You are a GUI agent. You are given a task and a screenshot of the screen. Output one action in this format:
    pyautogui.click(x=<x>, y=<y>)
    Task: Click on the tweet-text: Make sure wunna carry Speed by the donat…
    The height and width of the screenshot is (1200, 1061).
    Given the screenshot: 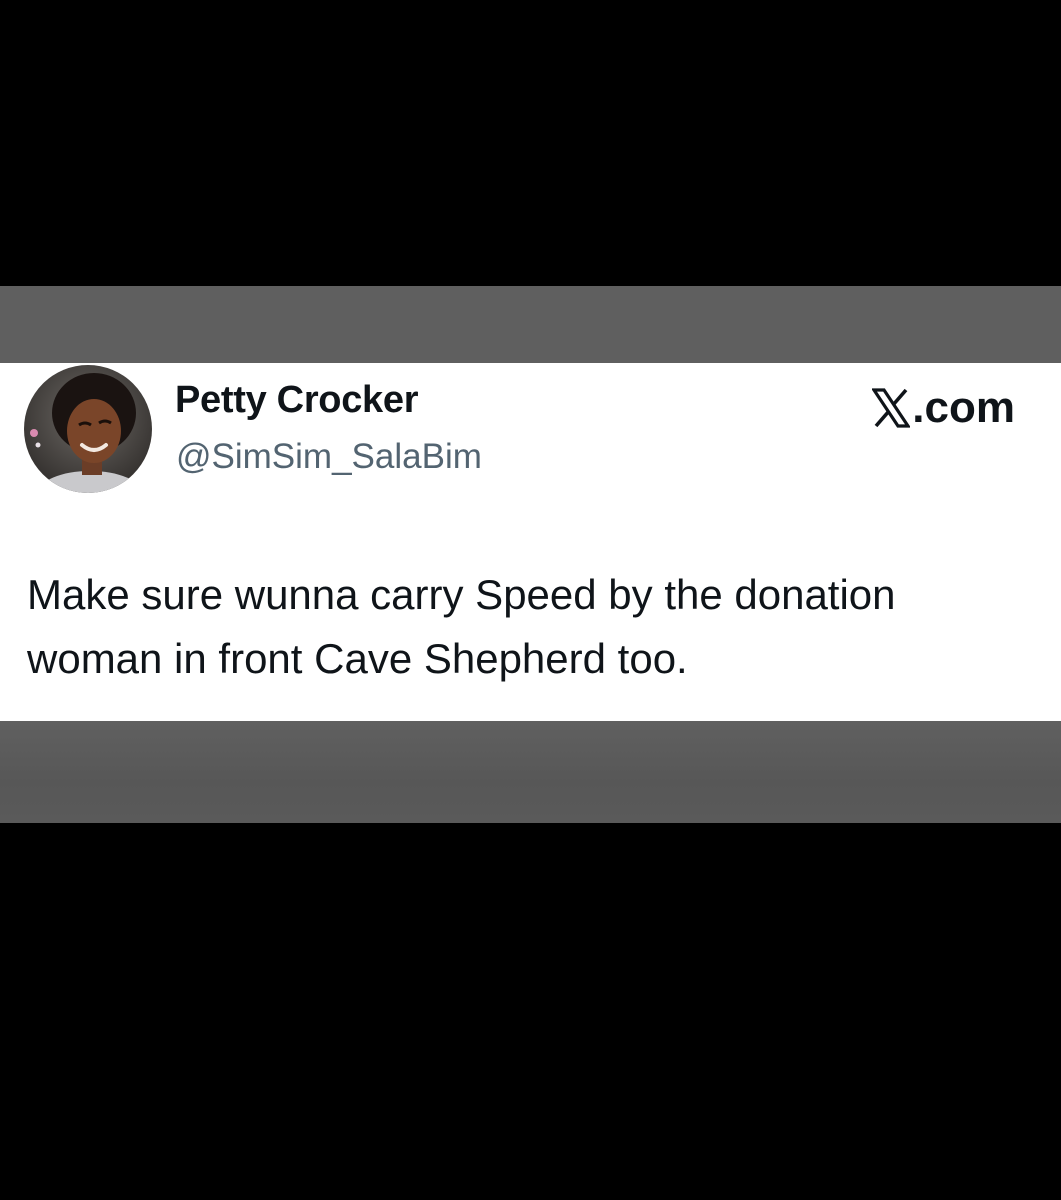 What is the action you would take?
    pyautogui.click(x=461, y=626)
    